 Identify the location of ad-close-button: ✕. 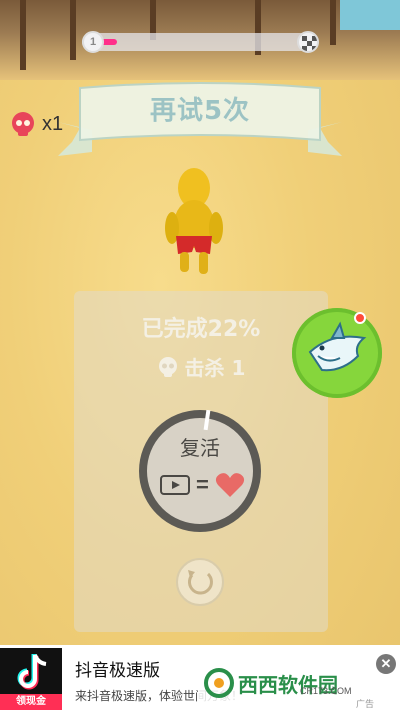
(386, 664).